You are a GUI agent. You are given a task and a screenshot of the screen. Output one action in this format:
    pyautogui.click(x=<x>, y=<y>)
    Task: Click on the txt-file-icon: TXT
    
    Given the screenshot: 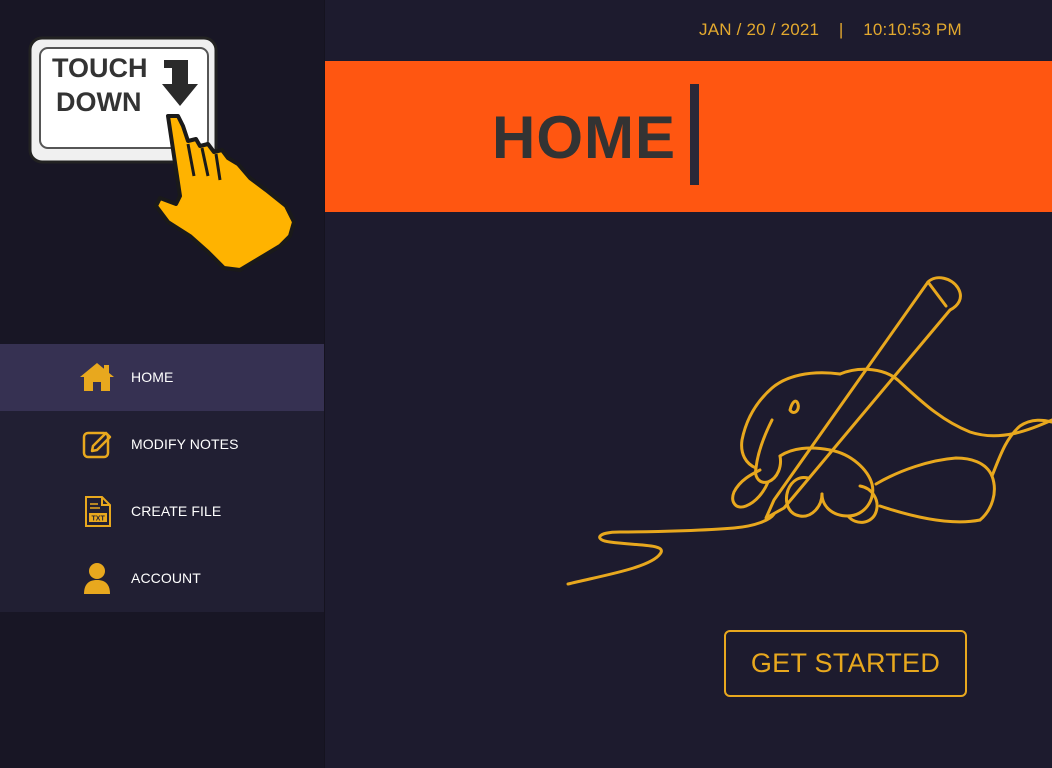 What is the action you would take?
    pyautogui.click(x=98, y=511)
    